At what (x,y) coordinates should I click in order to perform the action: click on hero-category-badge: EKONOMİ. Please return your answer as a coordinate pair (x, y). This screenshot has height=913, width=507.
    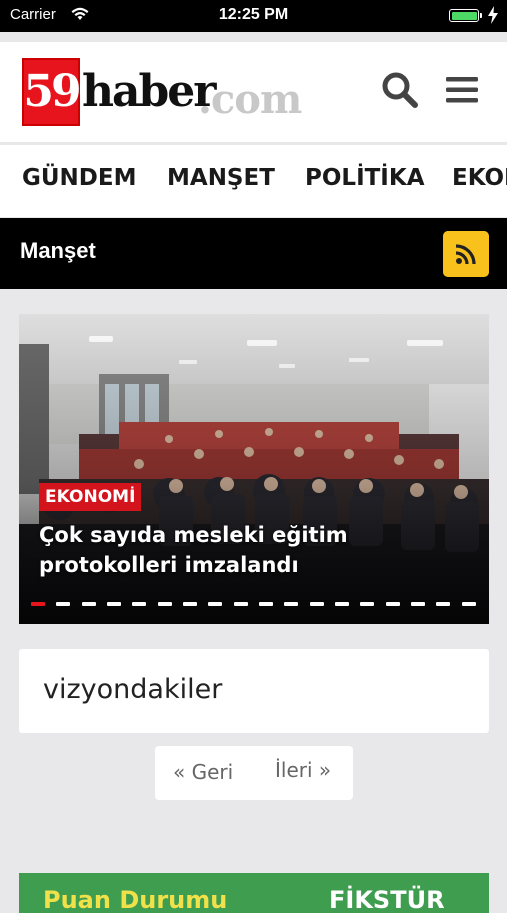
    Looking at the image, I should click on (90, 497).